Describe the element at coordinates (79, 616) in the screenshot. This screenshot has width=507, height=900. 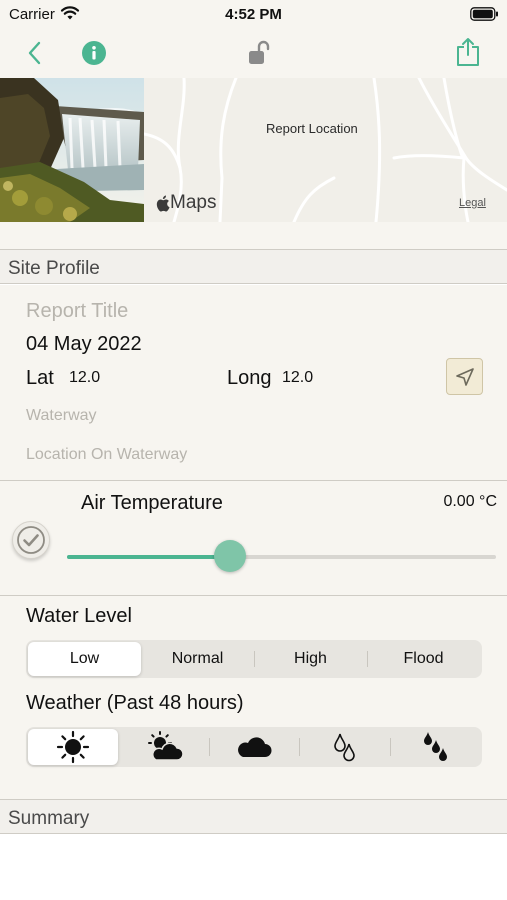
I see `water-level-label: Water Level` at that location.